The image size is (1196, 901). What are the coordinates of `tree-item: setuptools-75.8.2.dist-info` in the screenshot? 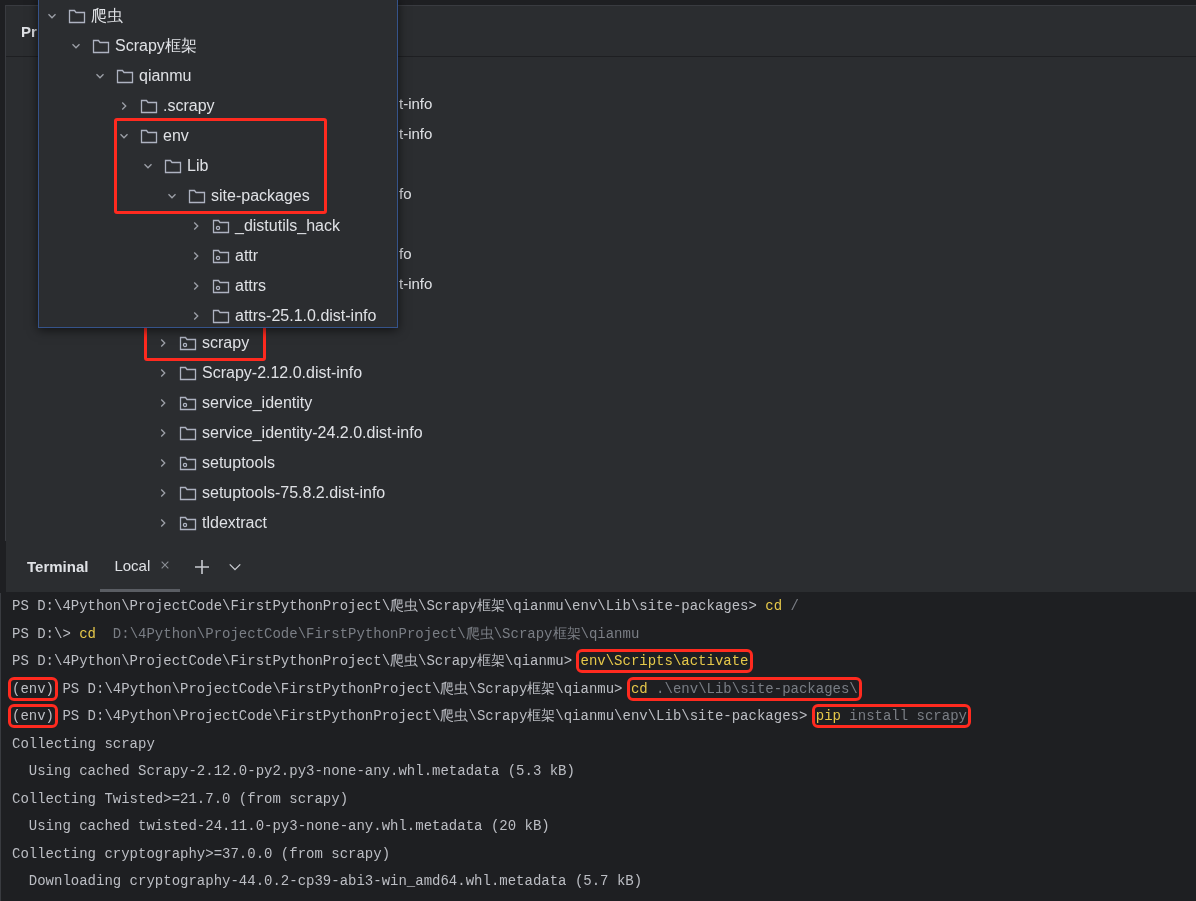 It's located at (289, 493).